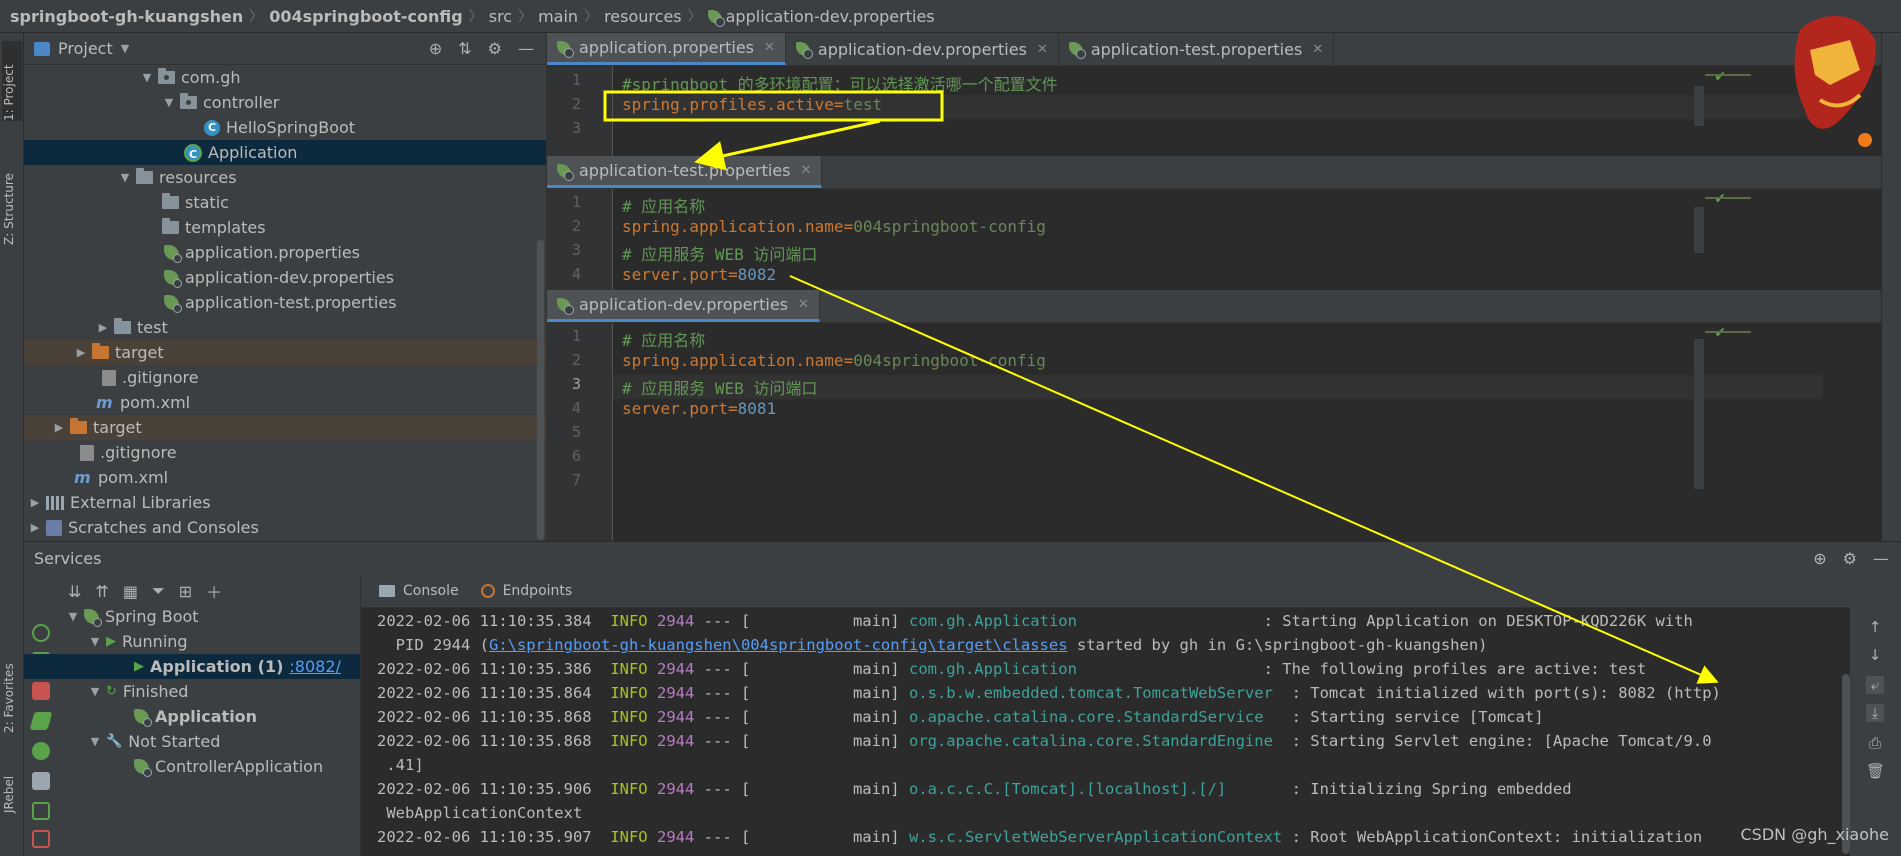 The height and width of the screenshot is (856, 1901). Describe the element at coordinates (315, 666) in the screenshot. I see `port-link: :8082/` at that location.